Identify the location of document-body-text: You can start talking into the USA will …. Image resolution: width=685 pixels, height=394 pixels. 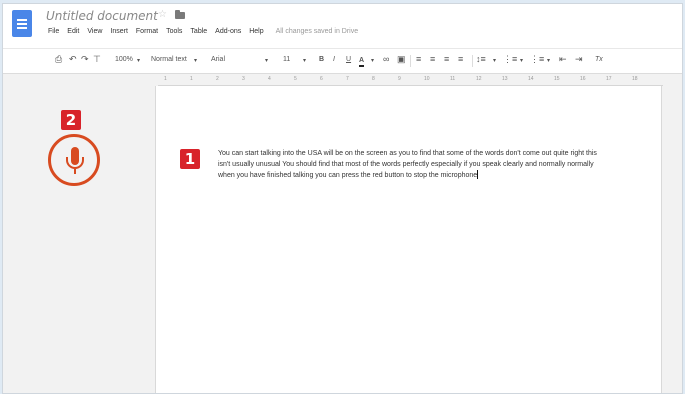
(413, 165).